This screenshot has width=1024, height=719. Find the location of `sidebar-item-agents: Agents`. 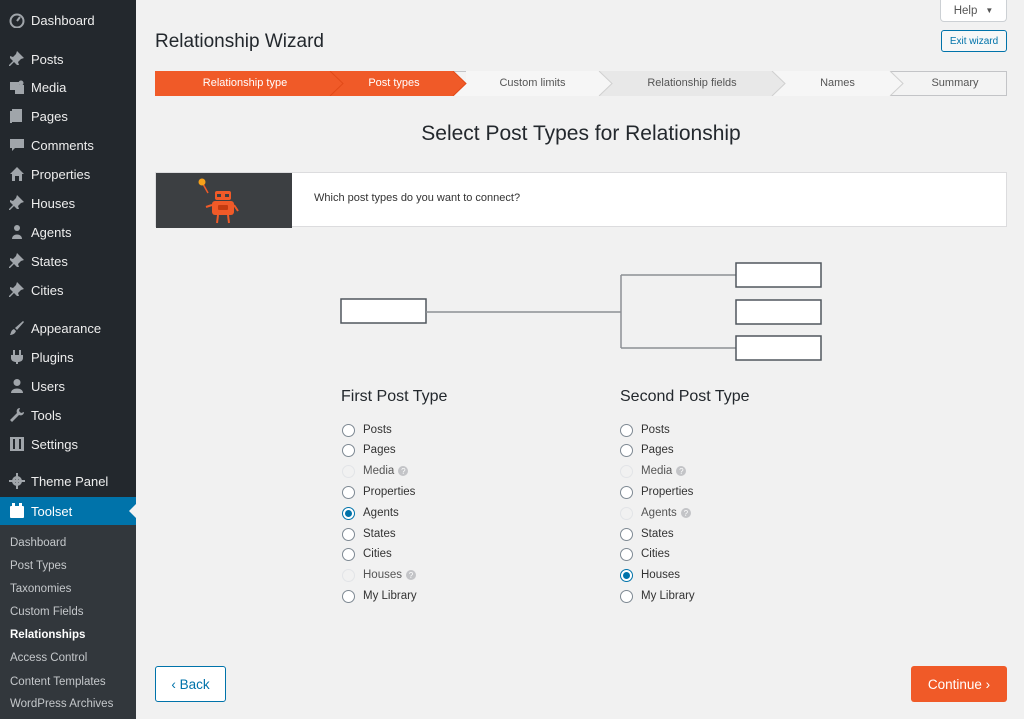

sidebar-item-agents: Agents is located at coordinates (68, 232).